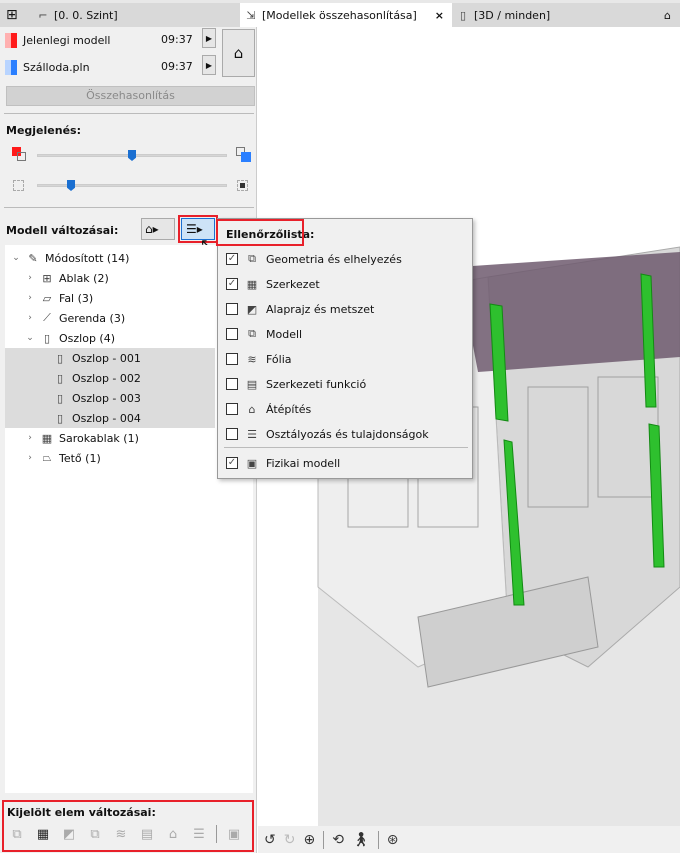 The height and width of the screenshot is (853, 680). Describe the element at coordinates (346, 15) in the screenshot. I see `tab-model-compare: ⇲ [Modellek összehasonlítása] ×` at that location.